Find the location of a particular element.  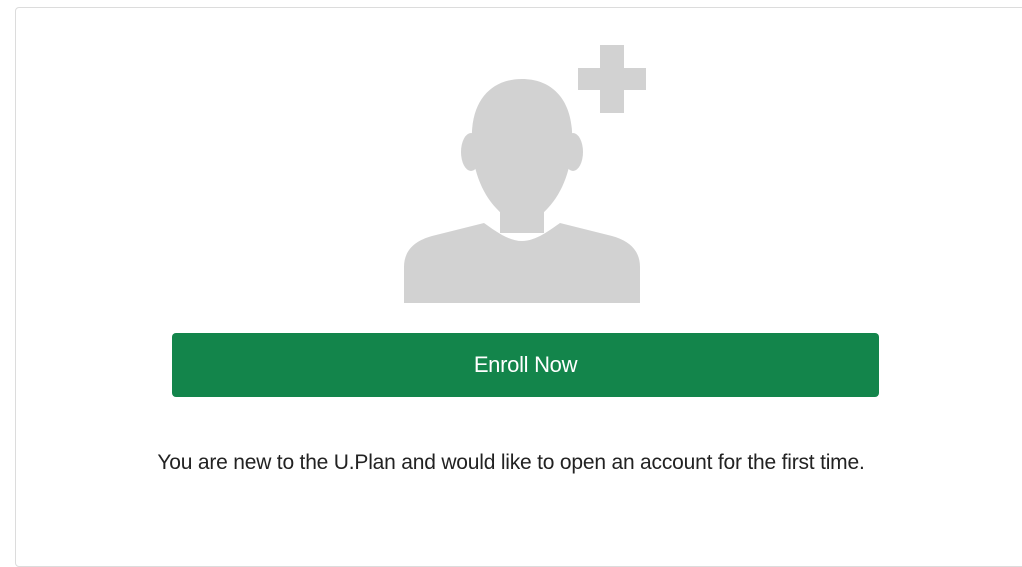

user-plus-icon is located at coordinates (526, 174).